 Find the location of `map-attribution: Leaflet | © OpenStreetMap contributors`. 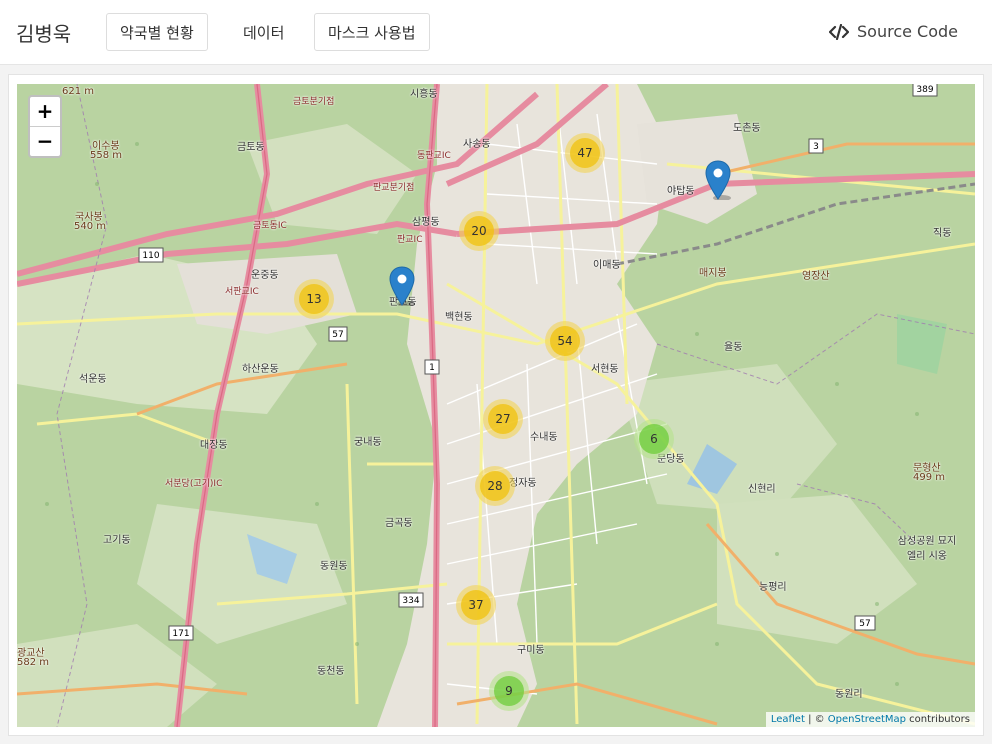

map-attribution: Leaflet | © OpenStreetMap contributors is located at coordinates (870, 719).